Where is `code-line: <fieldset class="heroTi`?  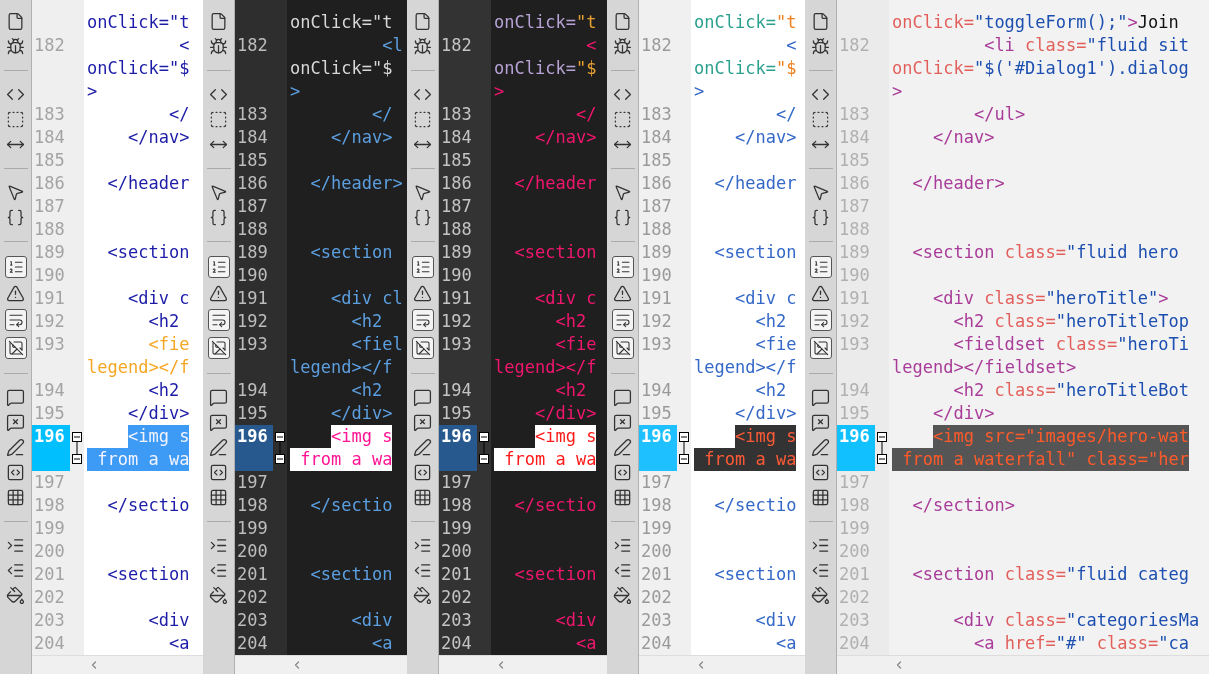
code-line: <fieldset class="heroTi is located at coordinates (1071, 344).